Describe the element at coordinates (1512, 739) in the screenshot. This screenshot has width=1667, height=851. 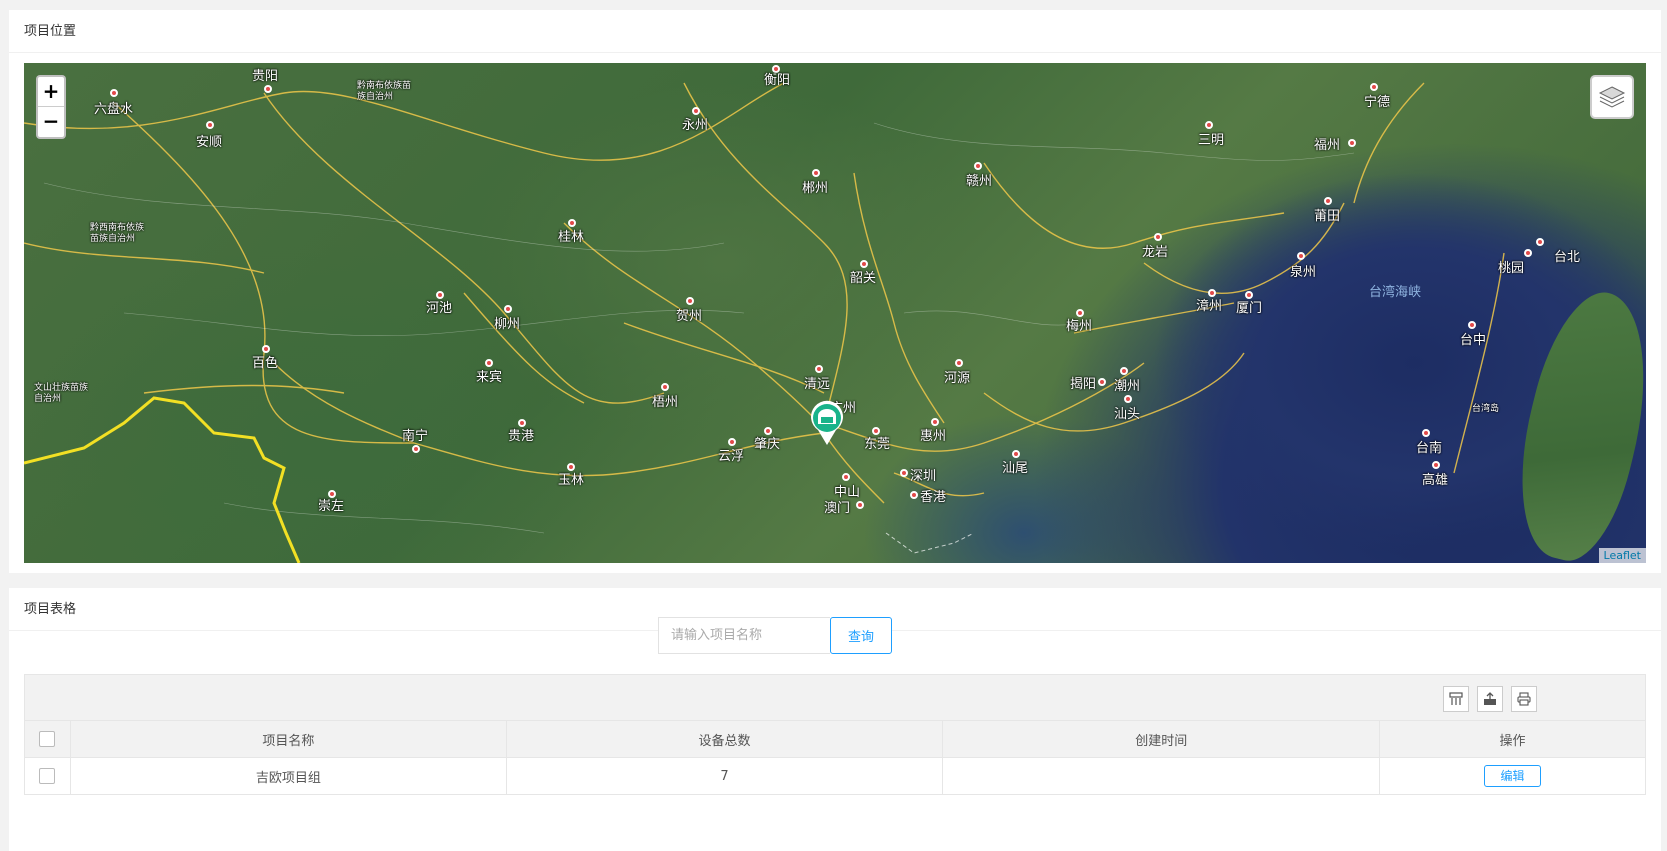
I see `column-header-action: 操作` at that location.